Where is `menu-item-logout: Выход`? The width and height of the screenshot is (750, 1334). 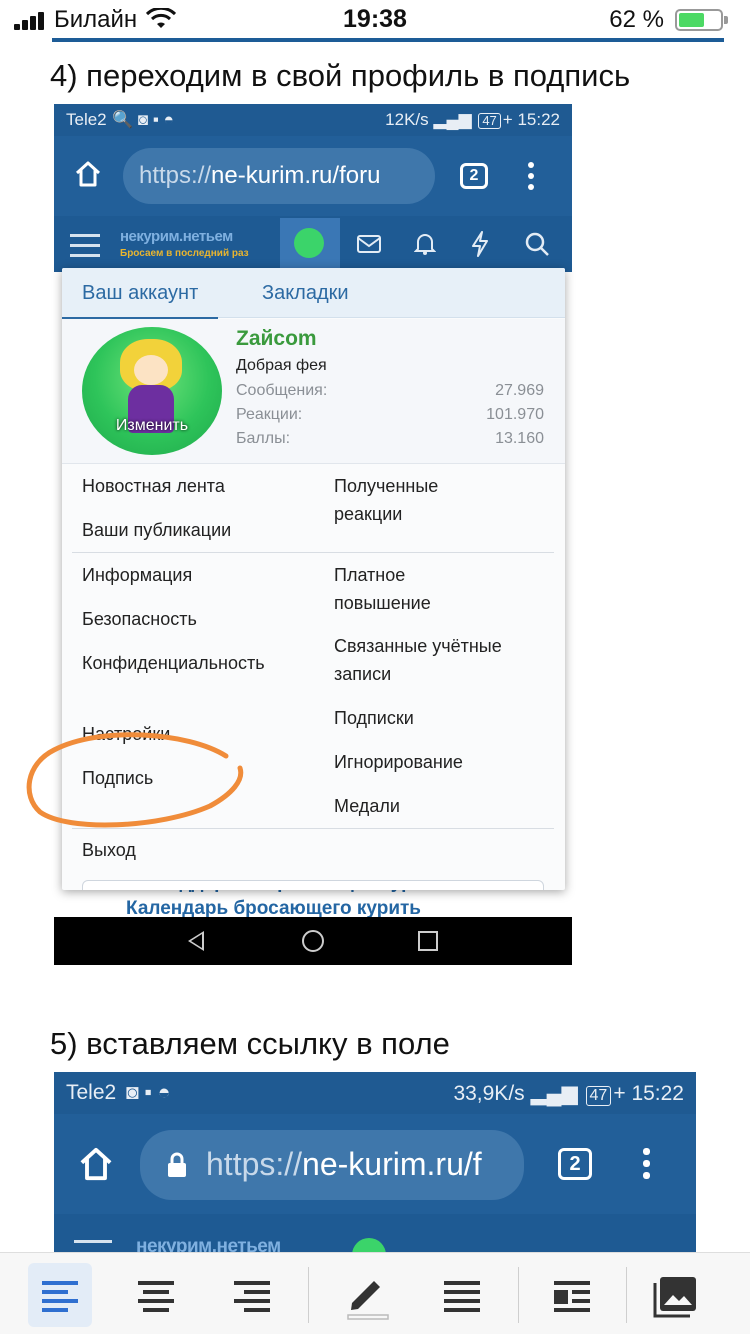
menu-item-logout: Выход is located at coordinates (109, 850).